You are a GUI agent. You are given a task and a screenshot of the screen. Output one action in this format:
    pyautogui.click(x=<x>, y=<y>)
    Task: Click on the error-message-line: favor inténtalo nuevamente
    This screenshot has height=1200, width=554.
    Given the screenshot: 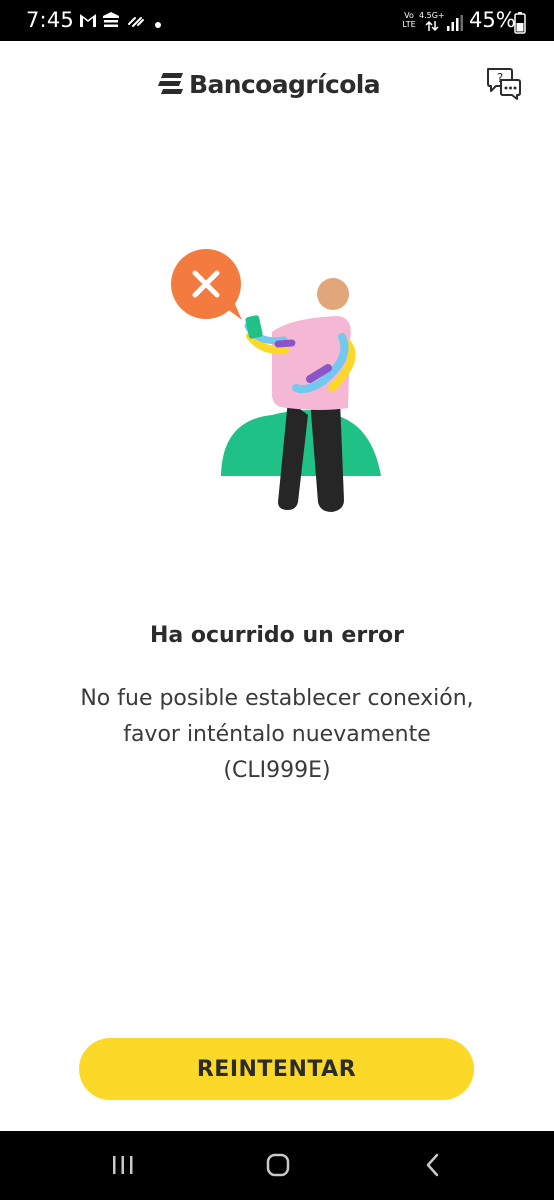 What is the action you would take?
    pyautogui.click(x=277, y=734)
    